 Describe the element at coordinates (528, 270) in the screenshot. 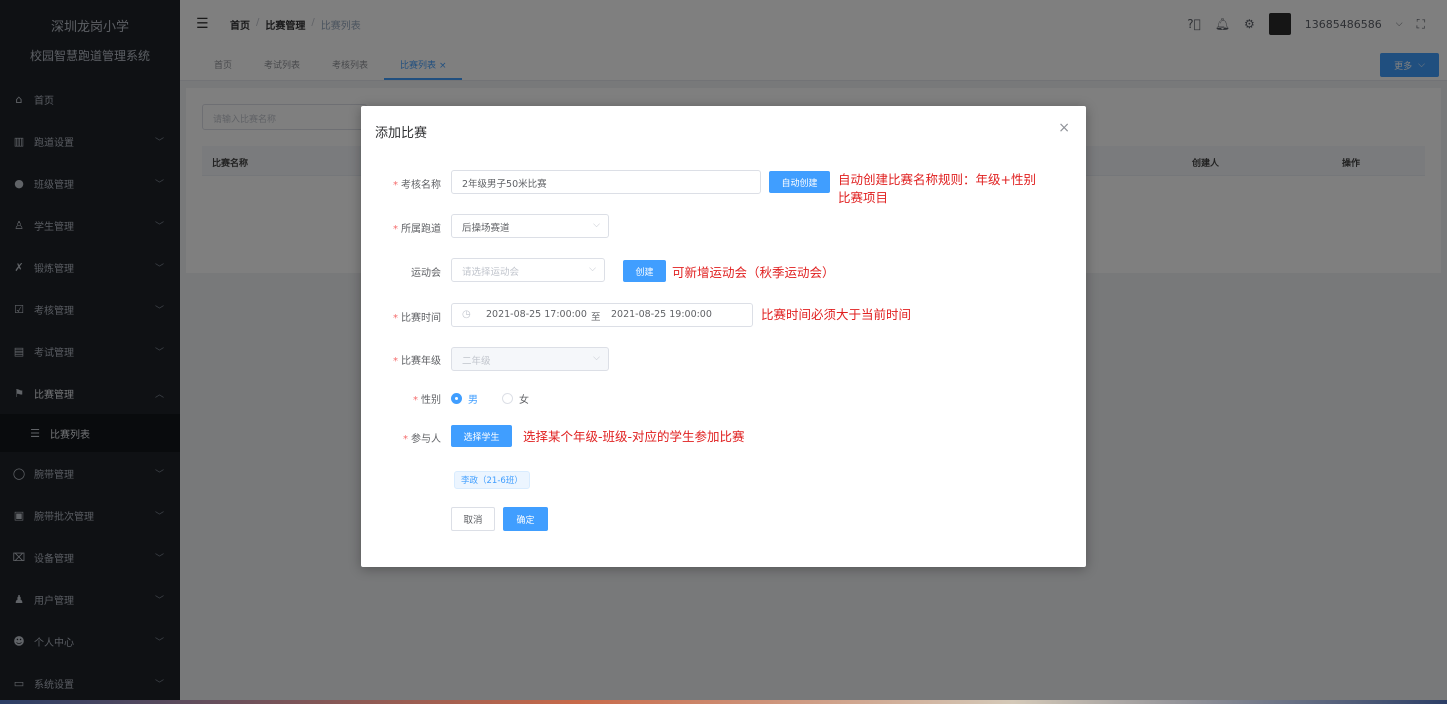

I see `meet-select: 请选择运动会 ⌵` at that location.